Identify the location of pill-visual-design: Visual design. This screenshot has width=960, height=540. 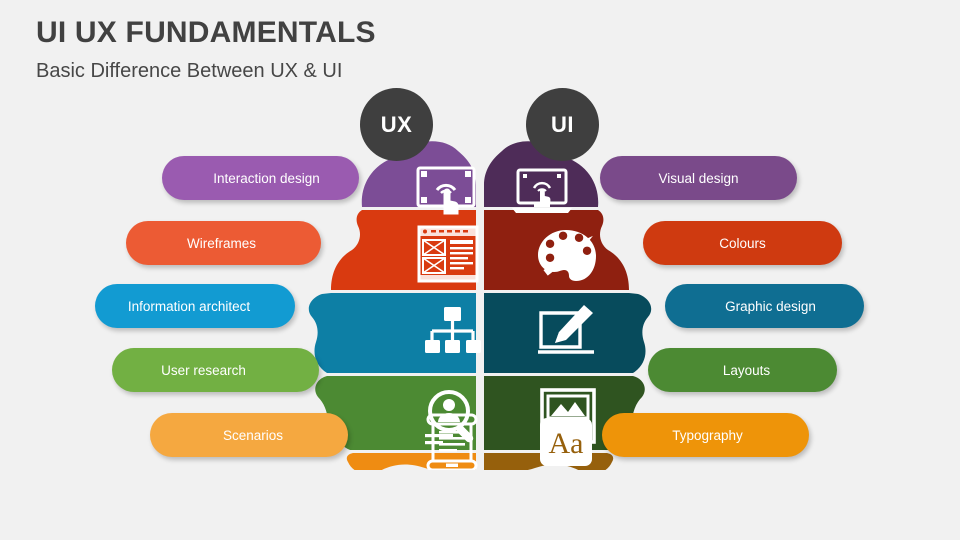
(698, 178).